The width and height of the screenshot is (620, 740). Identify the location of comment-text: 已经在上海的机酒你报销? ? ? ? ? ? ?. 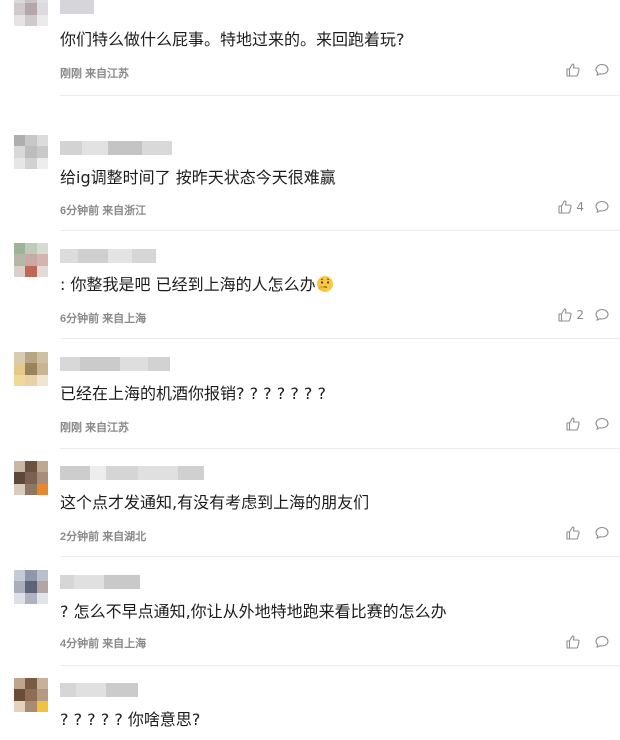
(193, 393).